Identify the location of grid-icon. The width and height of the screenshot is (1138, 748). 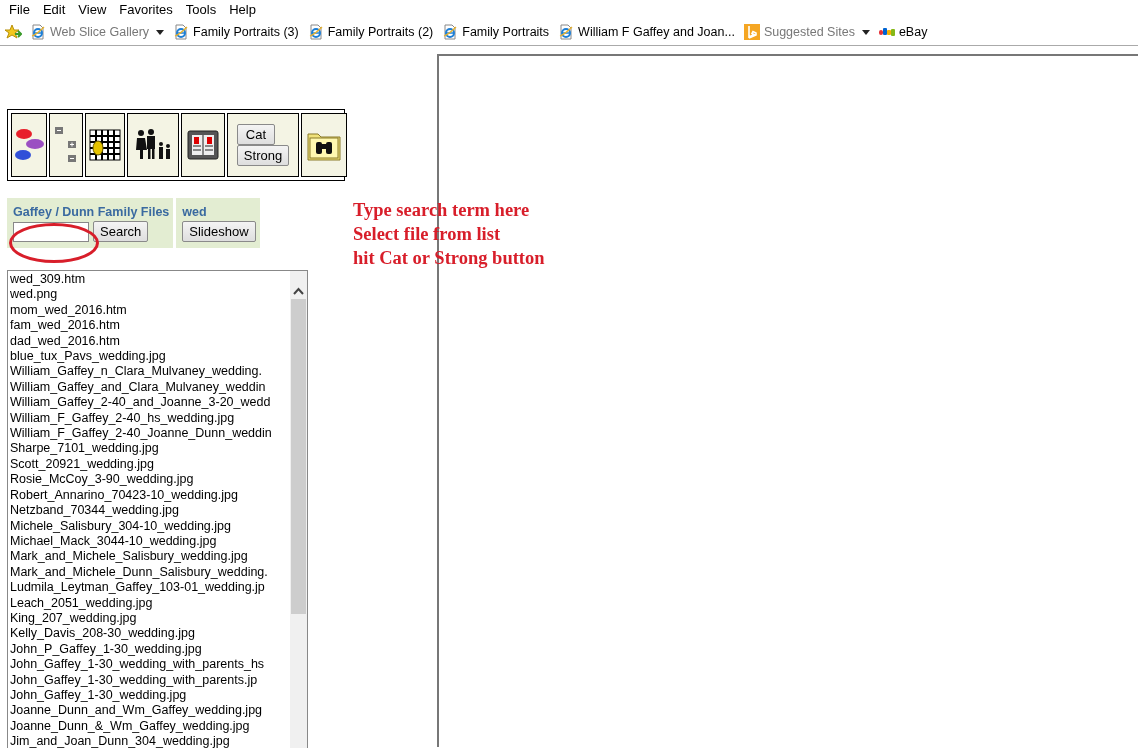
(105, 145).